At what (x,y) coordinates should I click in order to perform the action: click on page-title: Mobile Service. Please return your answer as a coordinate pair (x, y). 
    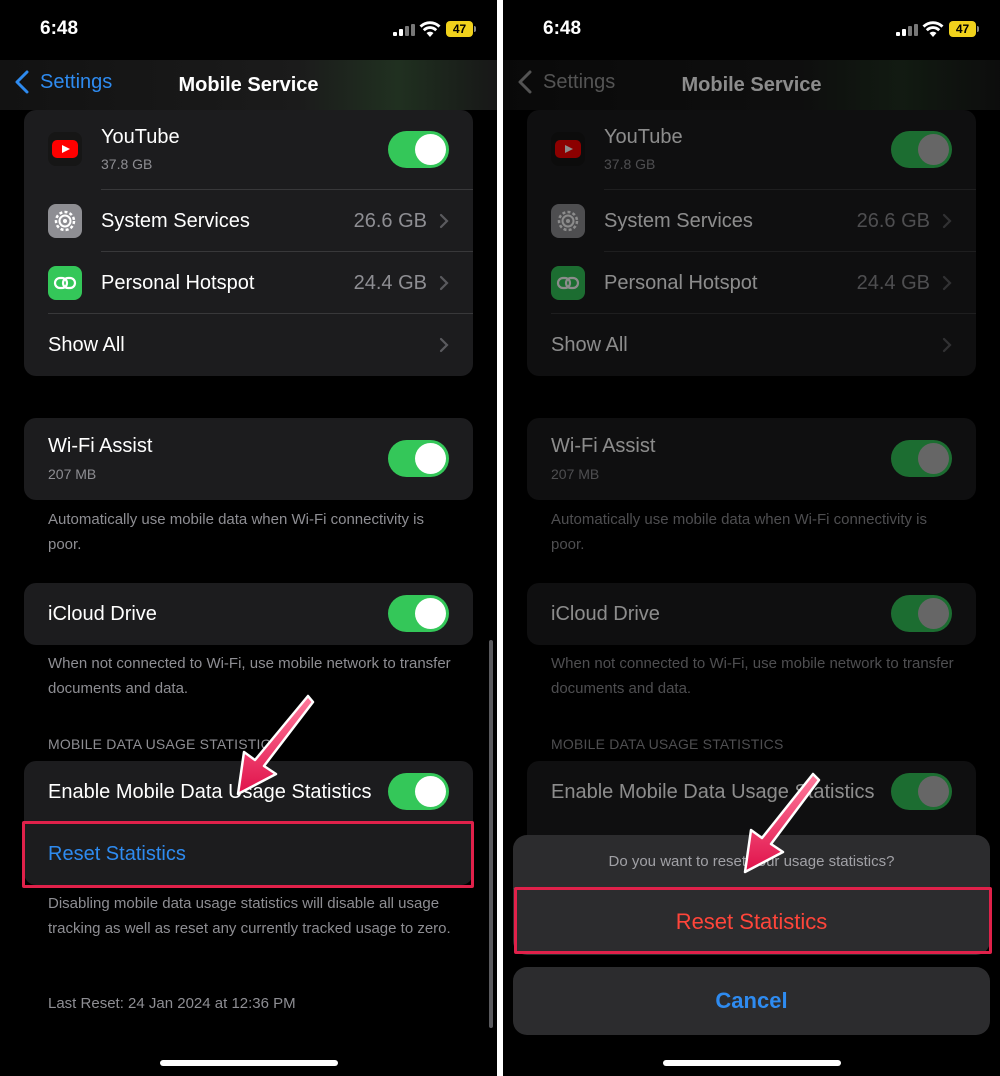
    Looking at the image, I should click on (248, 85).